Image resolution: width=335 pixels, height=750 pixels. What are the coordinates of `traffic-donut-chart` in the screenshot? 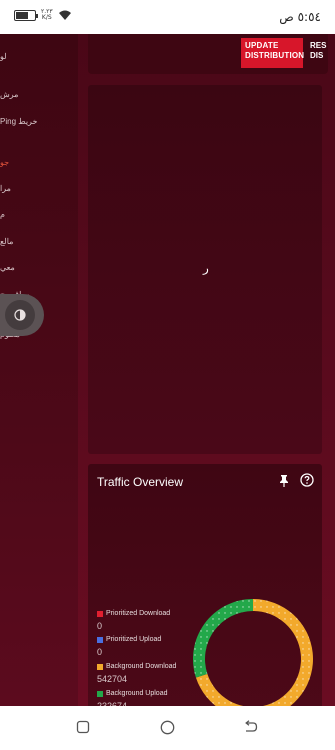 It's located at (253, 652).